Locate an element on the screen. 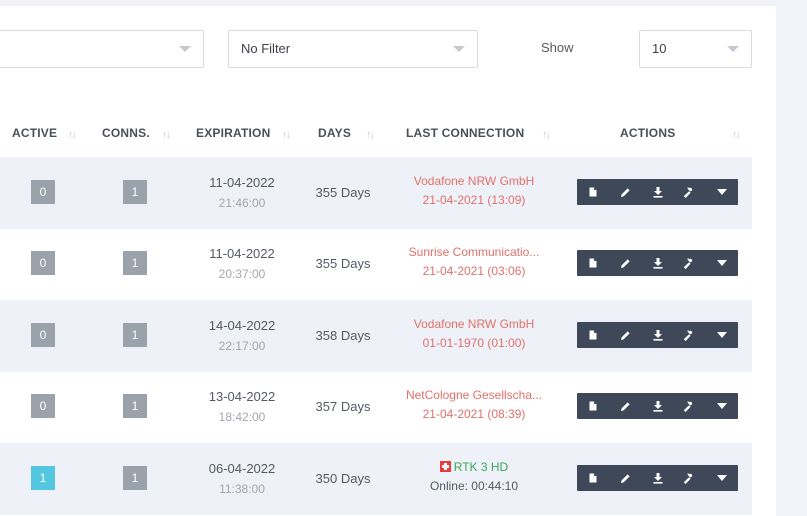  page-size-value: 10 is located at coordinates (659, 48).